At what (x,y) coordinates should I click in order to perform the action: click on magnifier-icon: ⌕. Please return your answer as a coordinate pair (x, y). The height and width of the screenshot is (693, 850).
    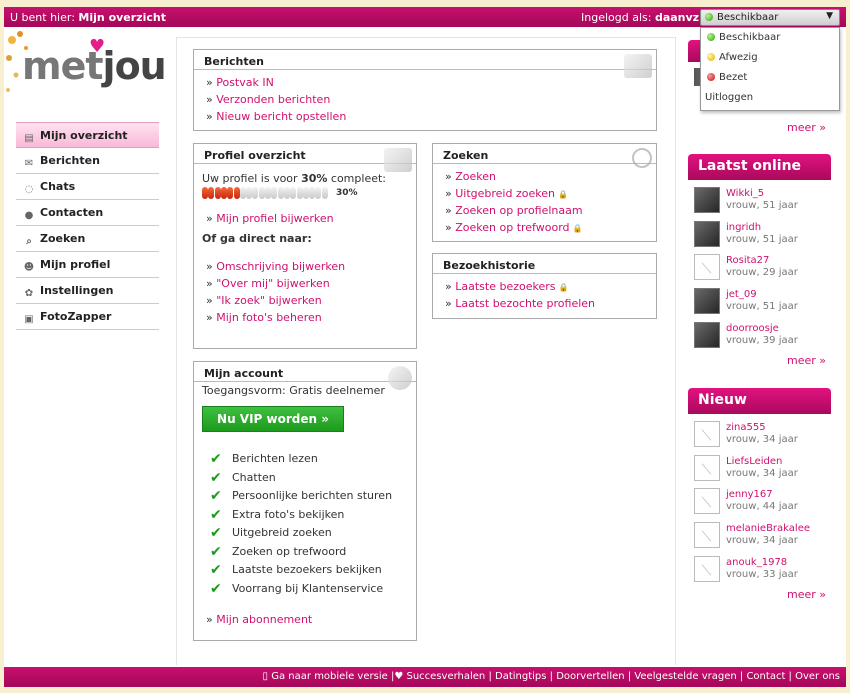
    Looking at the image, I should click on (29, 241).